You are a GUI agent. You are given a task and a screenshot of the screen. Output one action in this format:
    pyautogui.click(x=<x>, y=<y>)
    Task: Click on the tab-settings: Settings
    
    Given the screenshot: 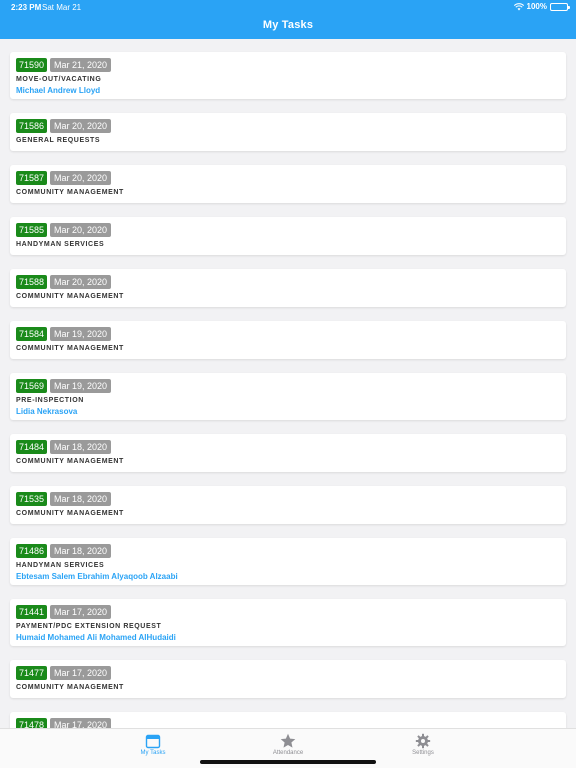 What is the action you would take?
    pyautogui.click(x=423, y=744)
    